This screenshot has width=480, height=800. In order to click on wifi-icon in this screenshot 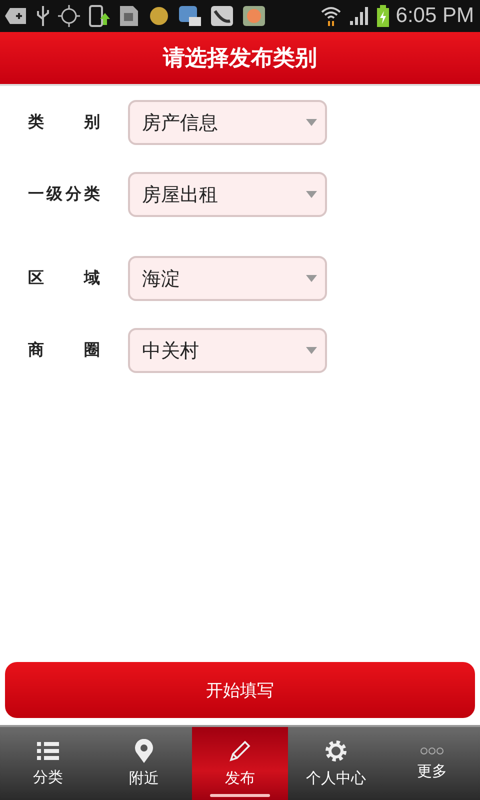, I will do `click(331, 16)`.